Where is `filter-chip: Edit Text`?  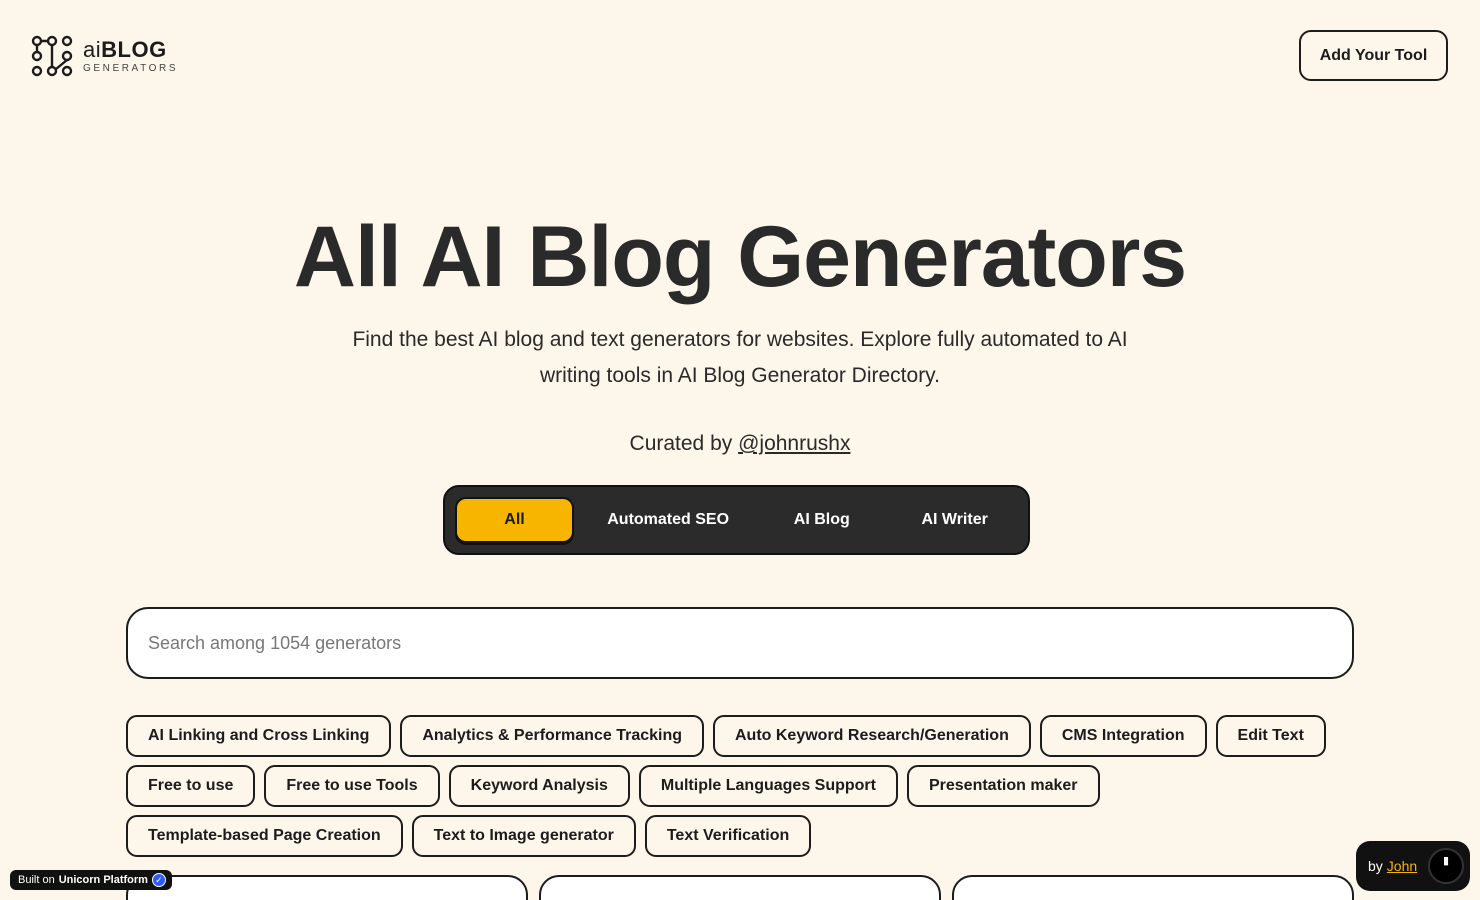 filter-chip: Edit Text is located at coordinates (1270, 736).